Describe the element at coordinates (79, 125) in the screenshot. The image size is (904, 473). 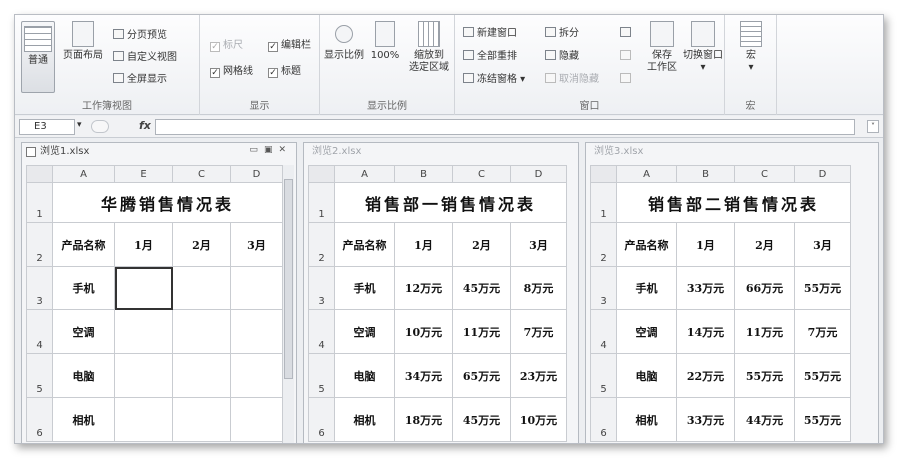
I see `name-box-dropdown-icon: ▾` at that location.